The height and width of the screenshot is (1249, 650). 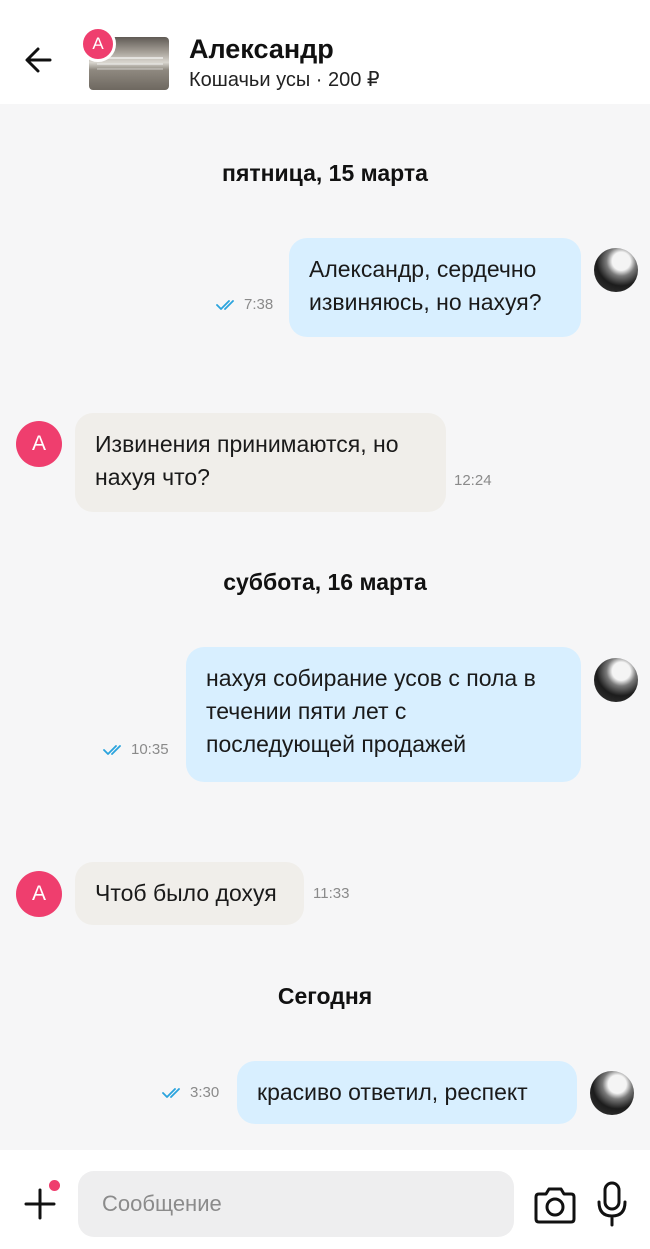 I want to click on message-status: 10:35, so click(x=136, y=749).